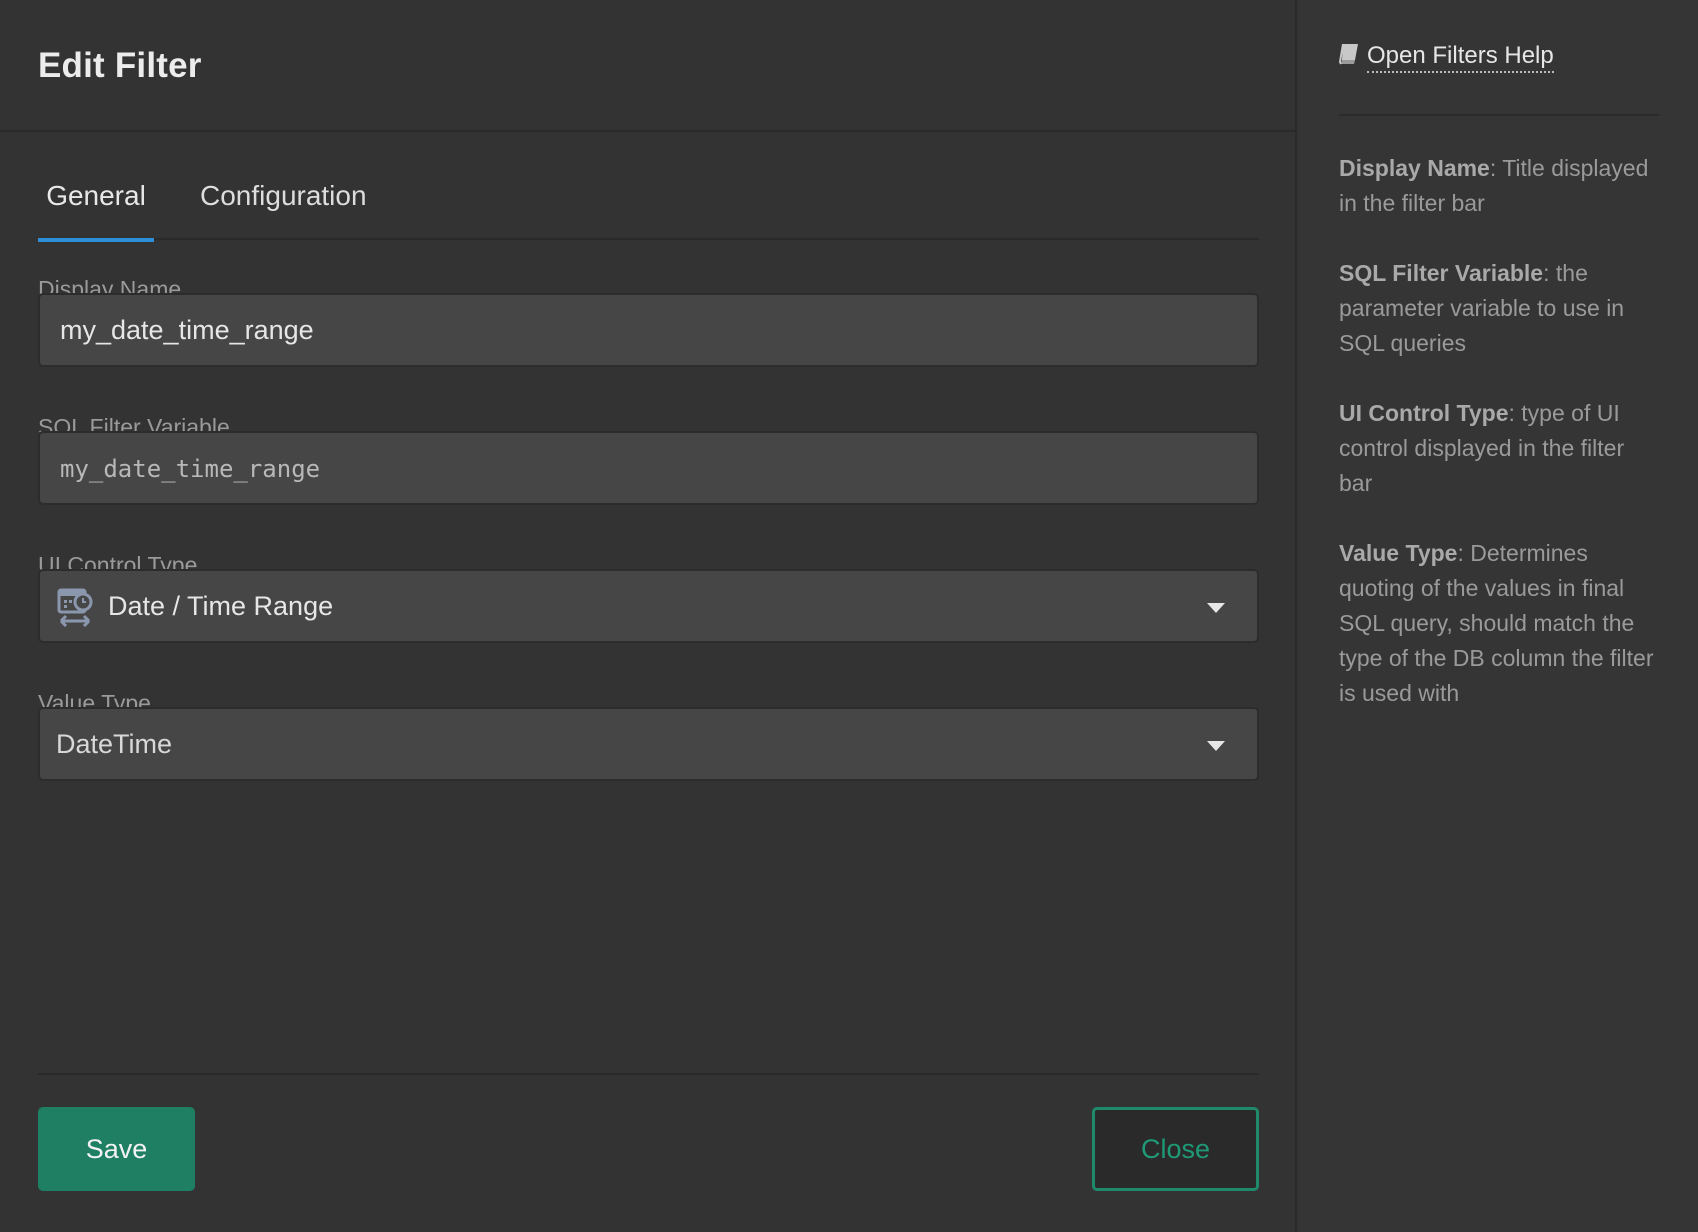 Image resolution: width=1698 pixels, height=1232 pixels. Describe the element at coordinates (1460, 57) in the screenshot. I see `help-link-label: Open Filters Help` at that location.